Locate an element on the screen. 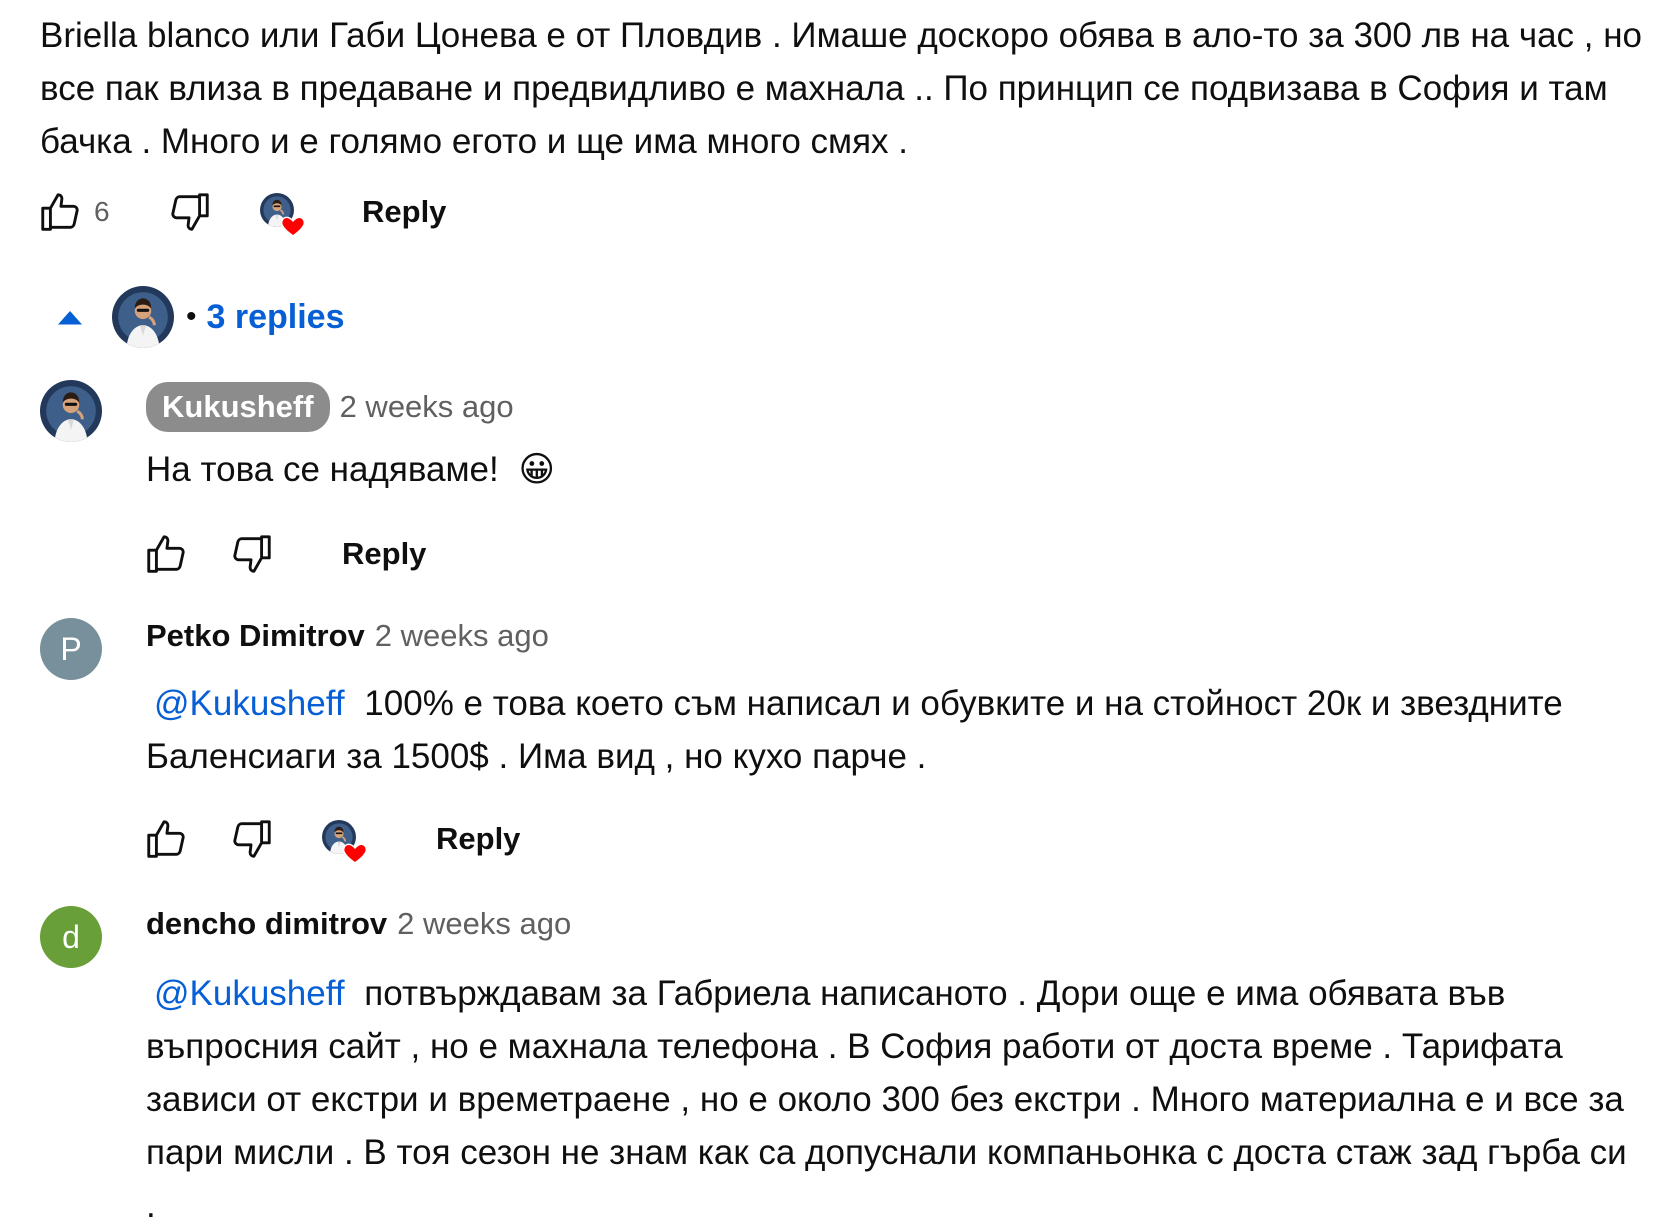 Image resolution: width=1670 pixels, height=1232 pixels. replier-avatar is located at coordinates (143, 317).